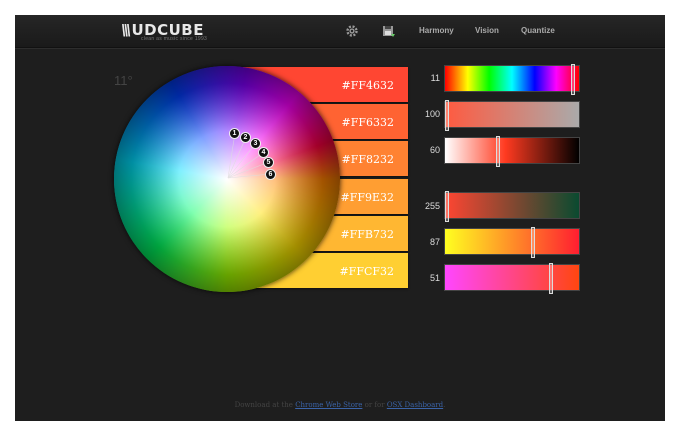 The image size is (680, 436). I want to click on osx-dashboard-link: OSX Dashboard, so click(415, 405).